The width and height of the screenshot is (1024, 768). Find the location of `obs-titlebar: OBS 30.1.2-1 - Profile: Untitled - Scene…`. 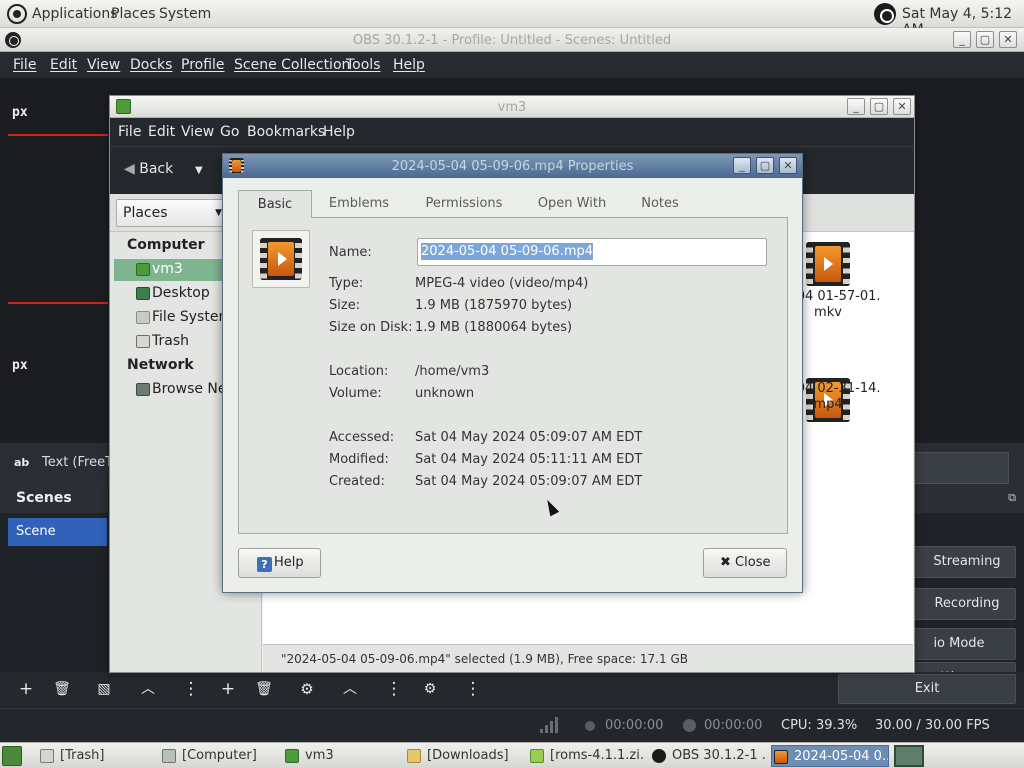

obs-titlebar: OBS 30.1.2-1 - Profile: Untitled - Scene… is located at coordinates (512, 40).